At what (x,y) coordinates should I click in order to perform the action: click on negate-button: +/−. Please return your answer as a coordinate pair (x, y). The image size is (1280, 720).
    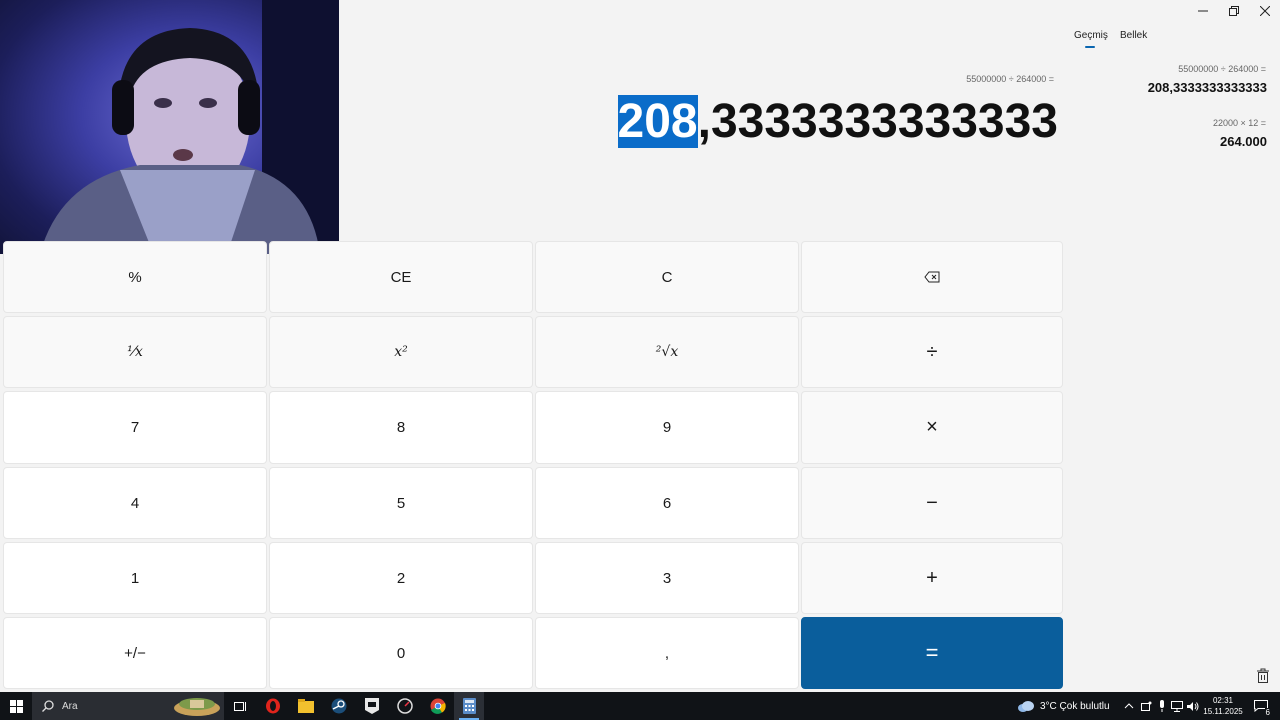
    Looking at the image, I should click on (135, 653).